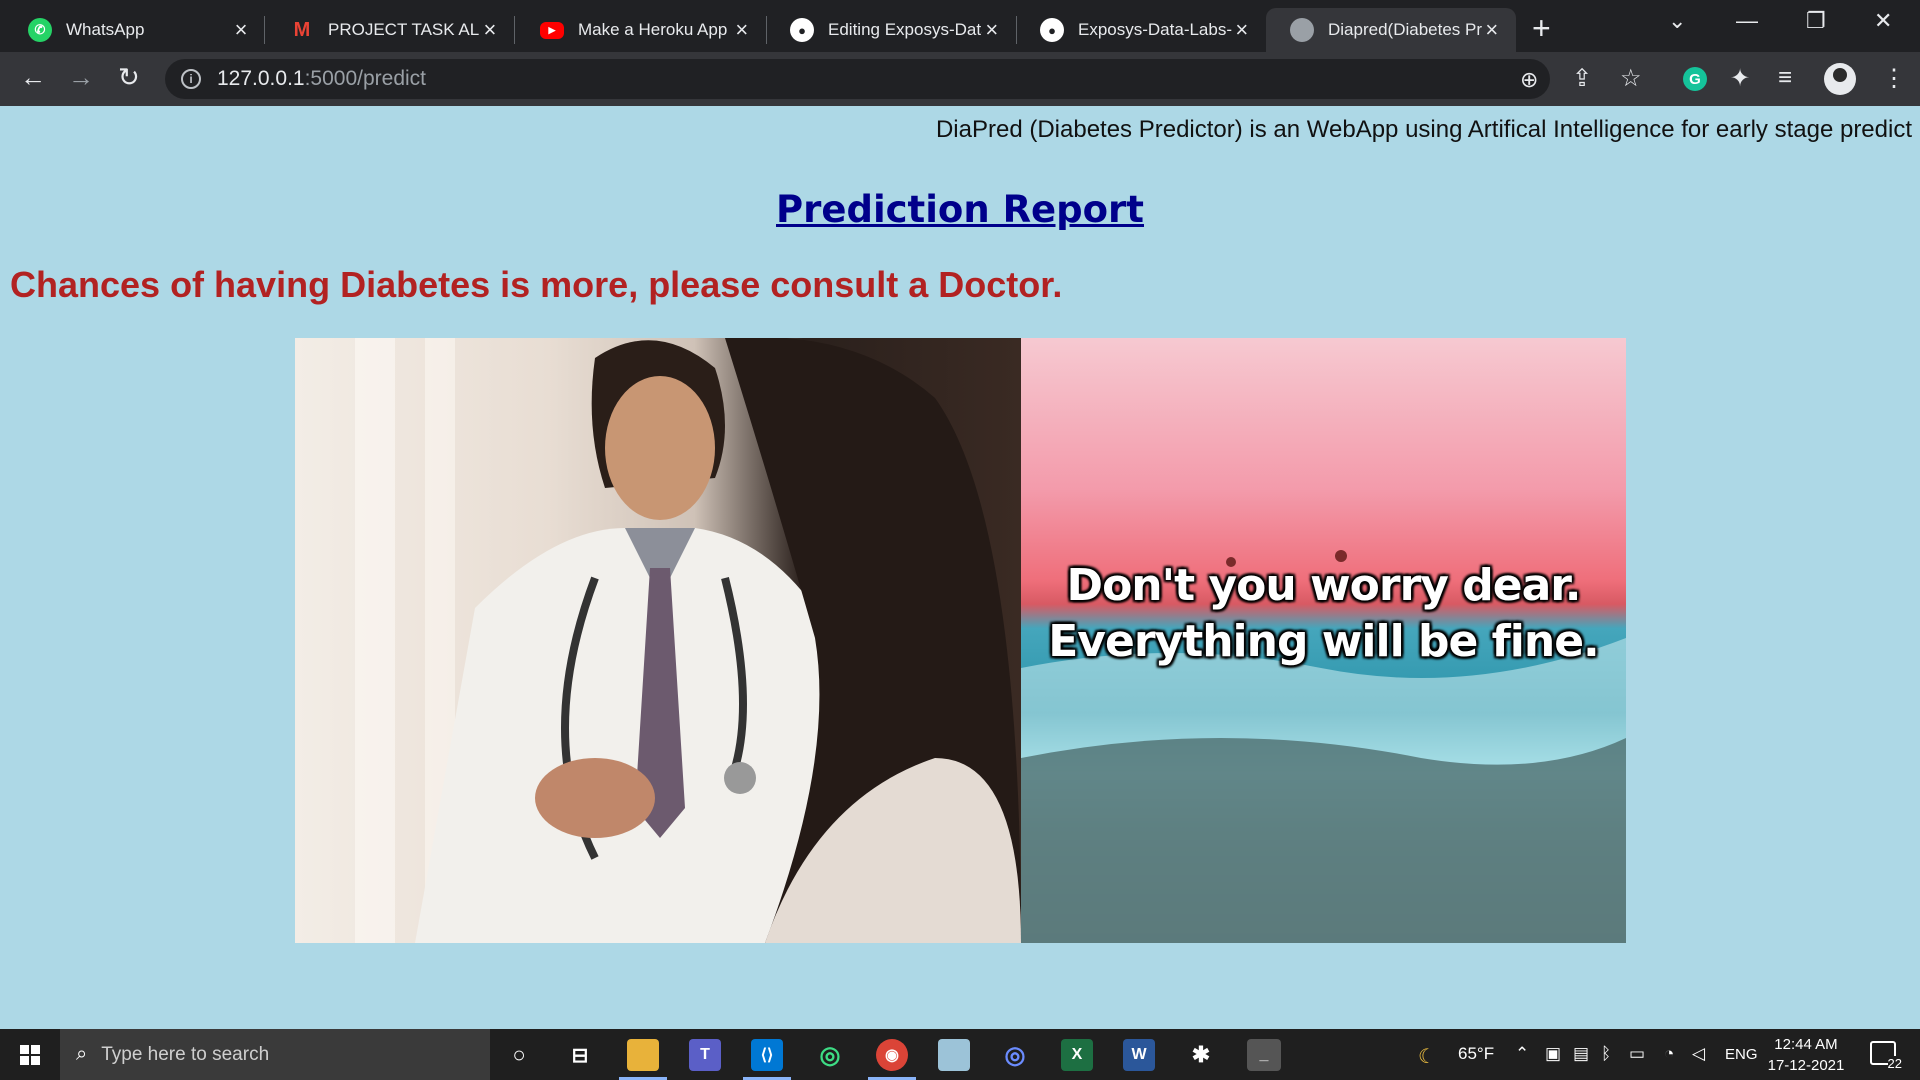 Image resolution: width=1920 pixels, height=1080 pixels. I want to click on whatsapp-icon: ✆, so click(40, 30).